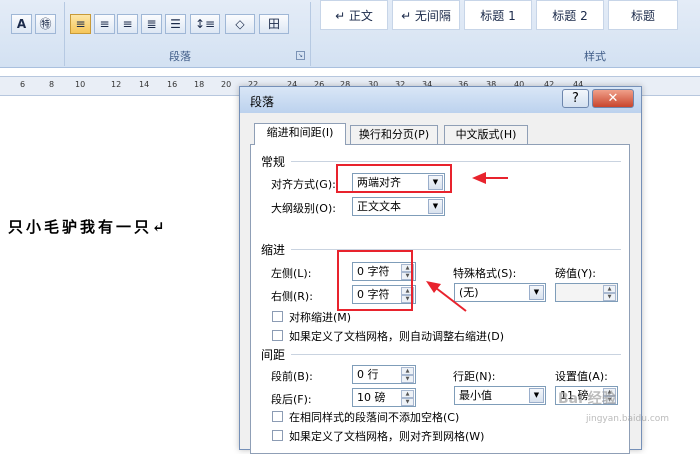 This screenshot has height=454, width=700. Describe the element at coordinates (467, 242) in the screenshot. I see `annotation-arrows` at that location.